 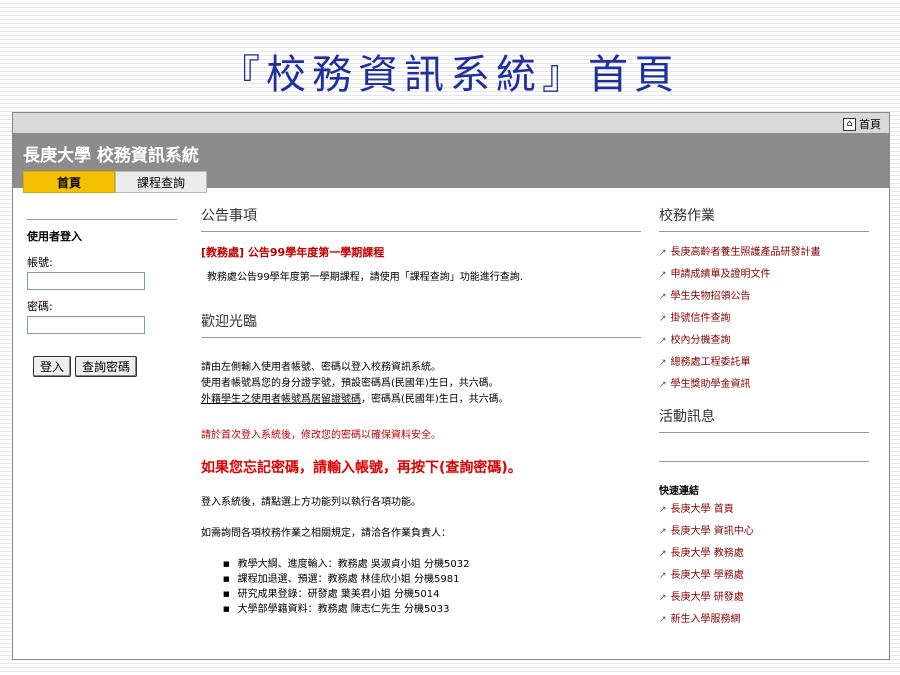 What do you see at coordinates (326, 533) in the screenshot?
I see `contact-intro: 如需詢問各項校務作業之相關規定，請洽各作業負責人：` at bounding box center [326, 533].